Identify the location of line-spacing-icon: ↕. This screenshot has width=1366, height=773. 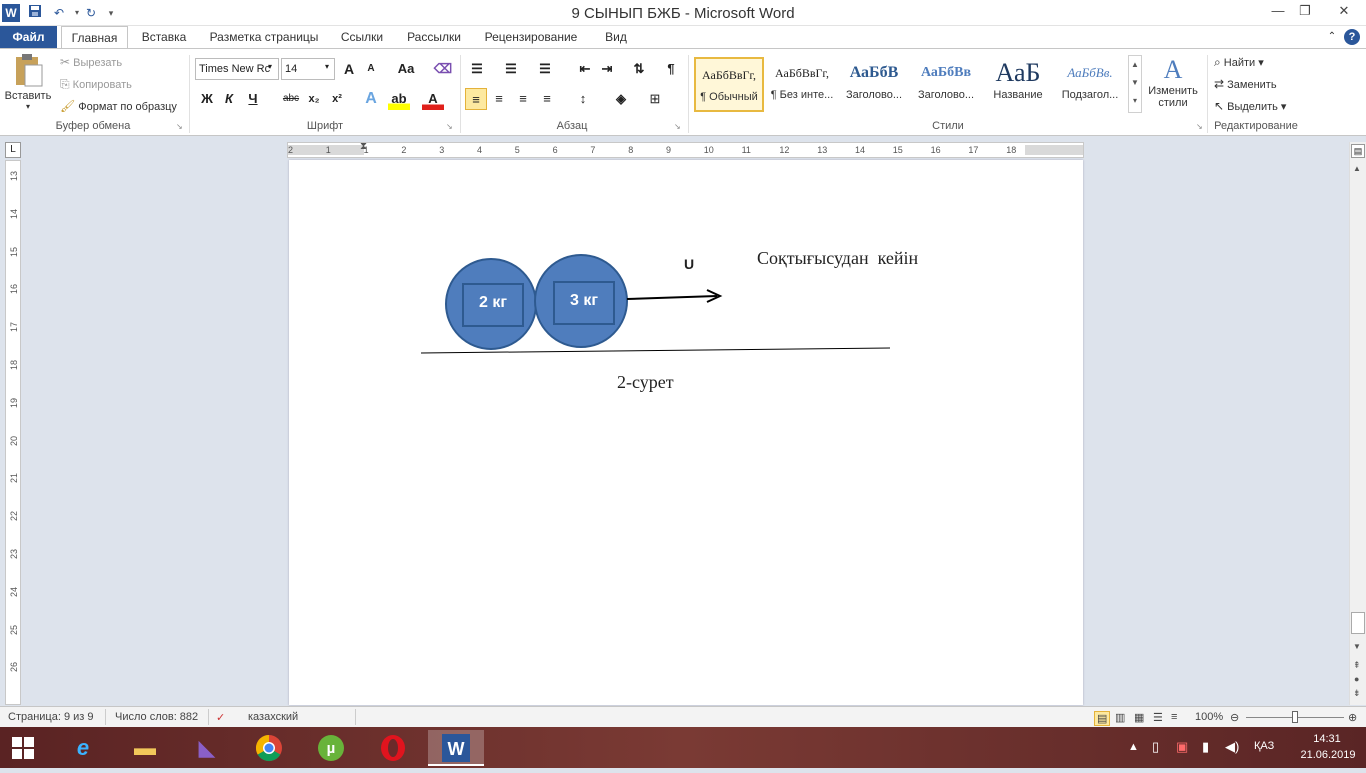
(583, 99).